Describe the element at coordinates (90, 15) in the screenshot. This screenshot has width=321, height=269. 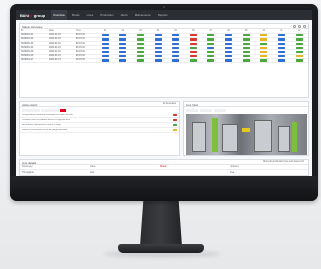
I see `tab-lines: Lines` at that location.